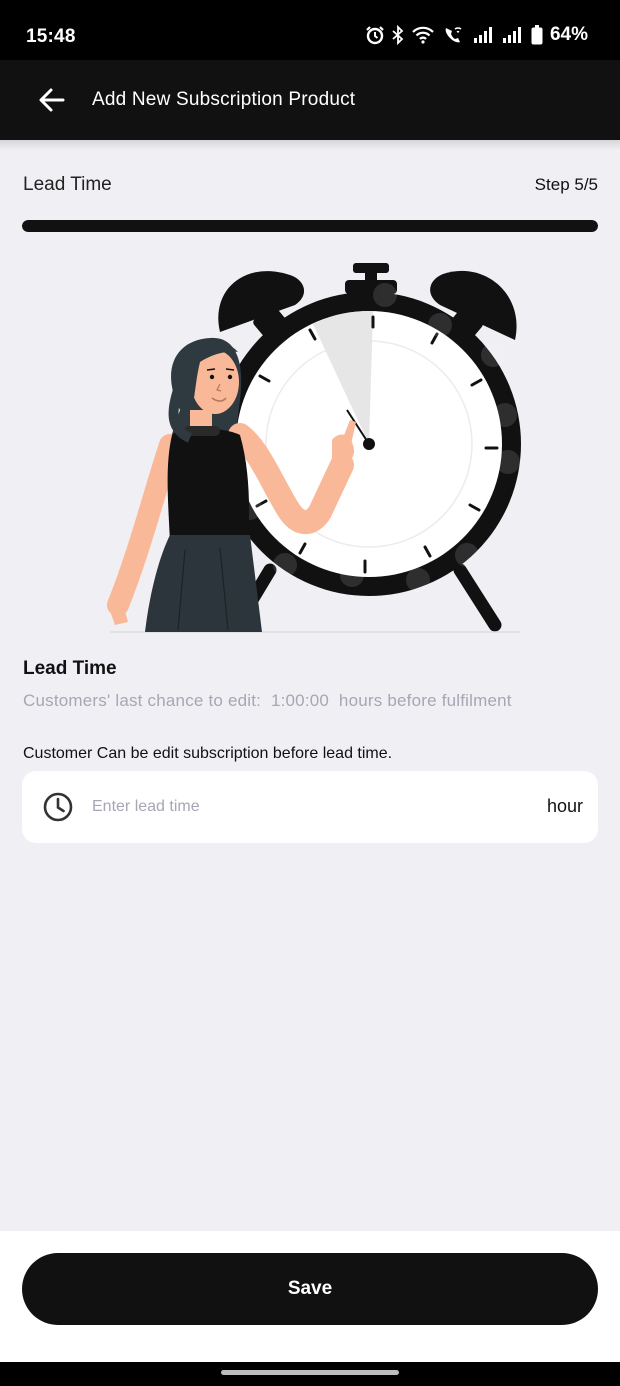  I want to click on save-button: Save, so click(310, 1289).